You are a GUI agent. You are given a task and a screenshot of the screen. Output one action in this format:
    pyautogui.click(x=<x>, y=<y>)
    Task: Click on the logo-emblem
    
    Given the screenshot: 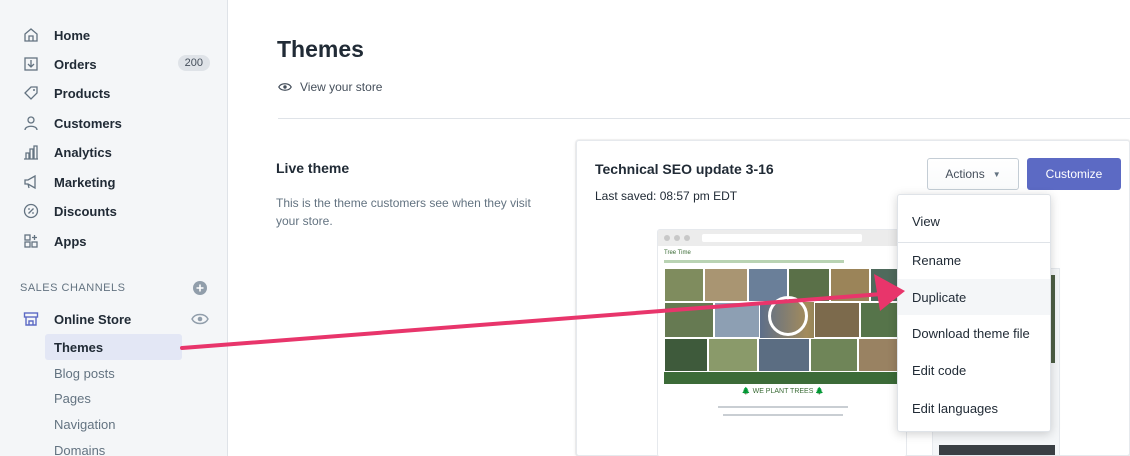 What is the action you would take?
    pyautogui.click(x=788, y=316)
    